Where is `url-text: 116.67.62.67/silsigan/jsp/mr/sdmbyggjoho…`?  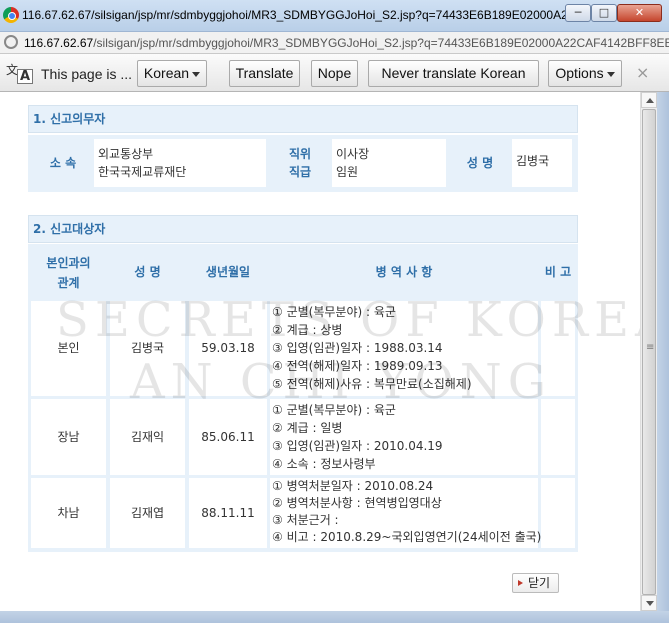
url-text: 116.67.62.67/silsigan/jsp/mr/sdmbyggjoho… is located at coordinates (346, 43).